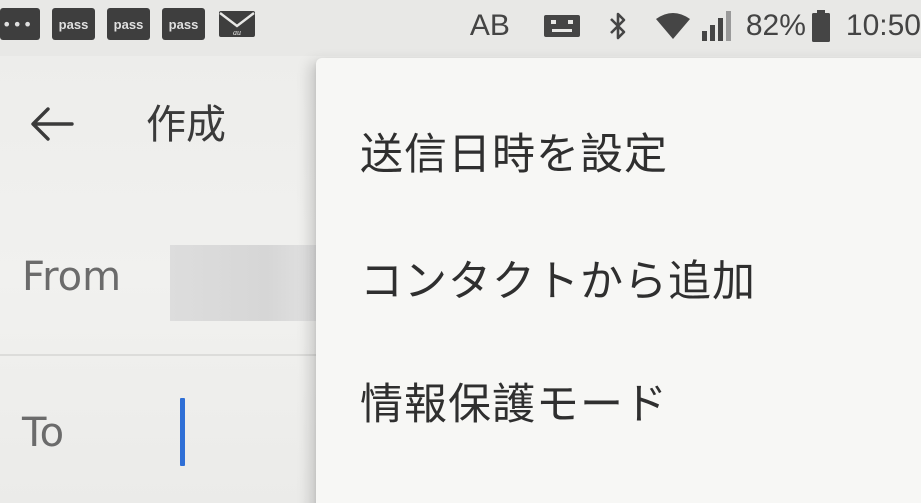 The width and height of the screenshot is (921, 503). What do you see at coordinates (883, 25) in the screenshot?
I see `clock: 10:50` at bounding box center [883, 25].